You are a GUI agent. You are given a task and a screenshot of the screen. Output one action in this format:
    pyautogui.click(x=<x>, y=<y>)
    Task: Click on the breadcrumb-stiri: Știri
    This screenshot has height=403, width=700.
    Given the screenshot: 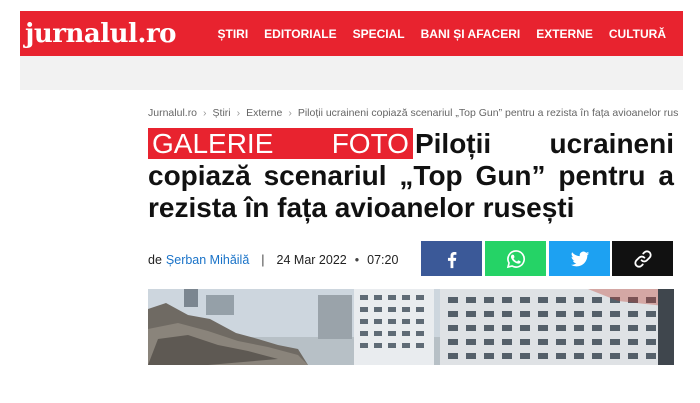 What is the action you would take?
    pyautogui.click(x=222, y=113)
    